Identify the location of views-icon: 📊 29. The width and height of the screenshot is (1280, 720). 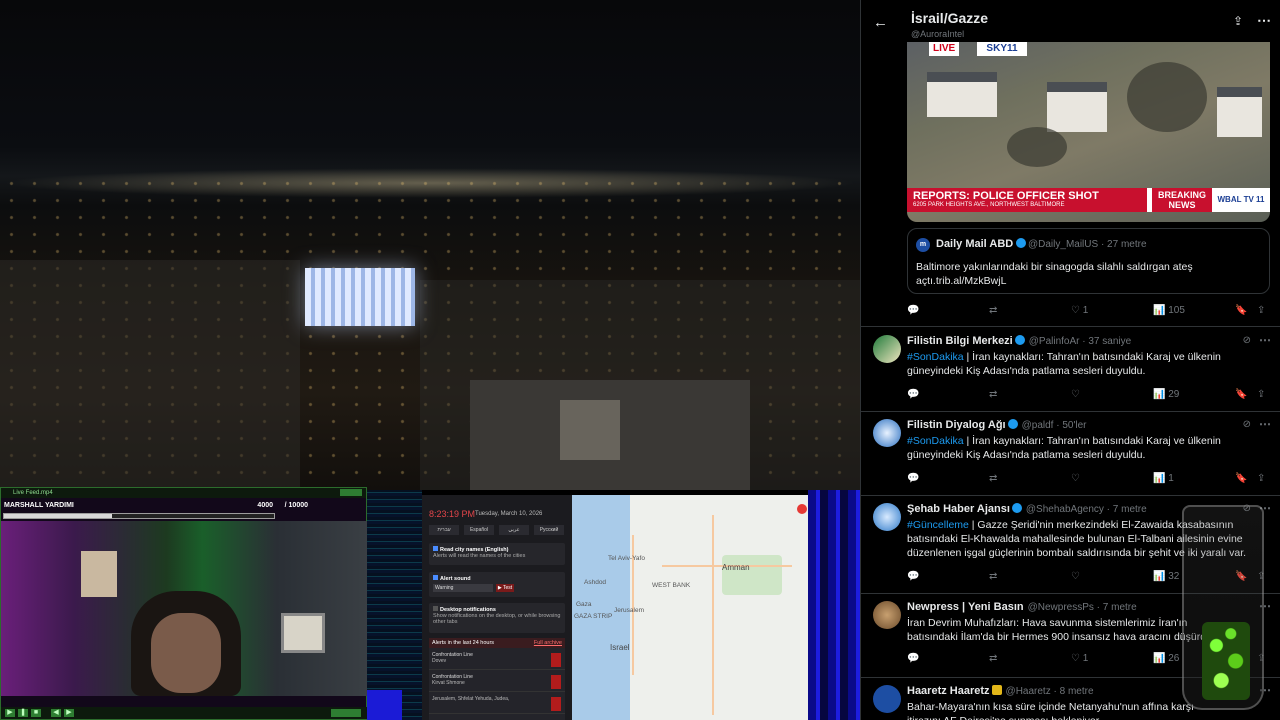
(1166, 394).